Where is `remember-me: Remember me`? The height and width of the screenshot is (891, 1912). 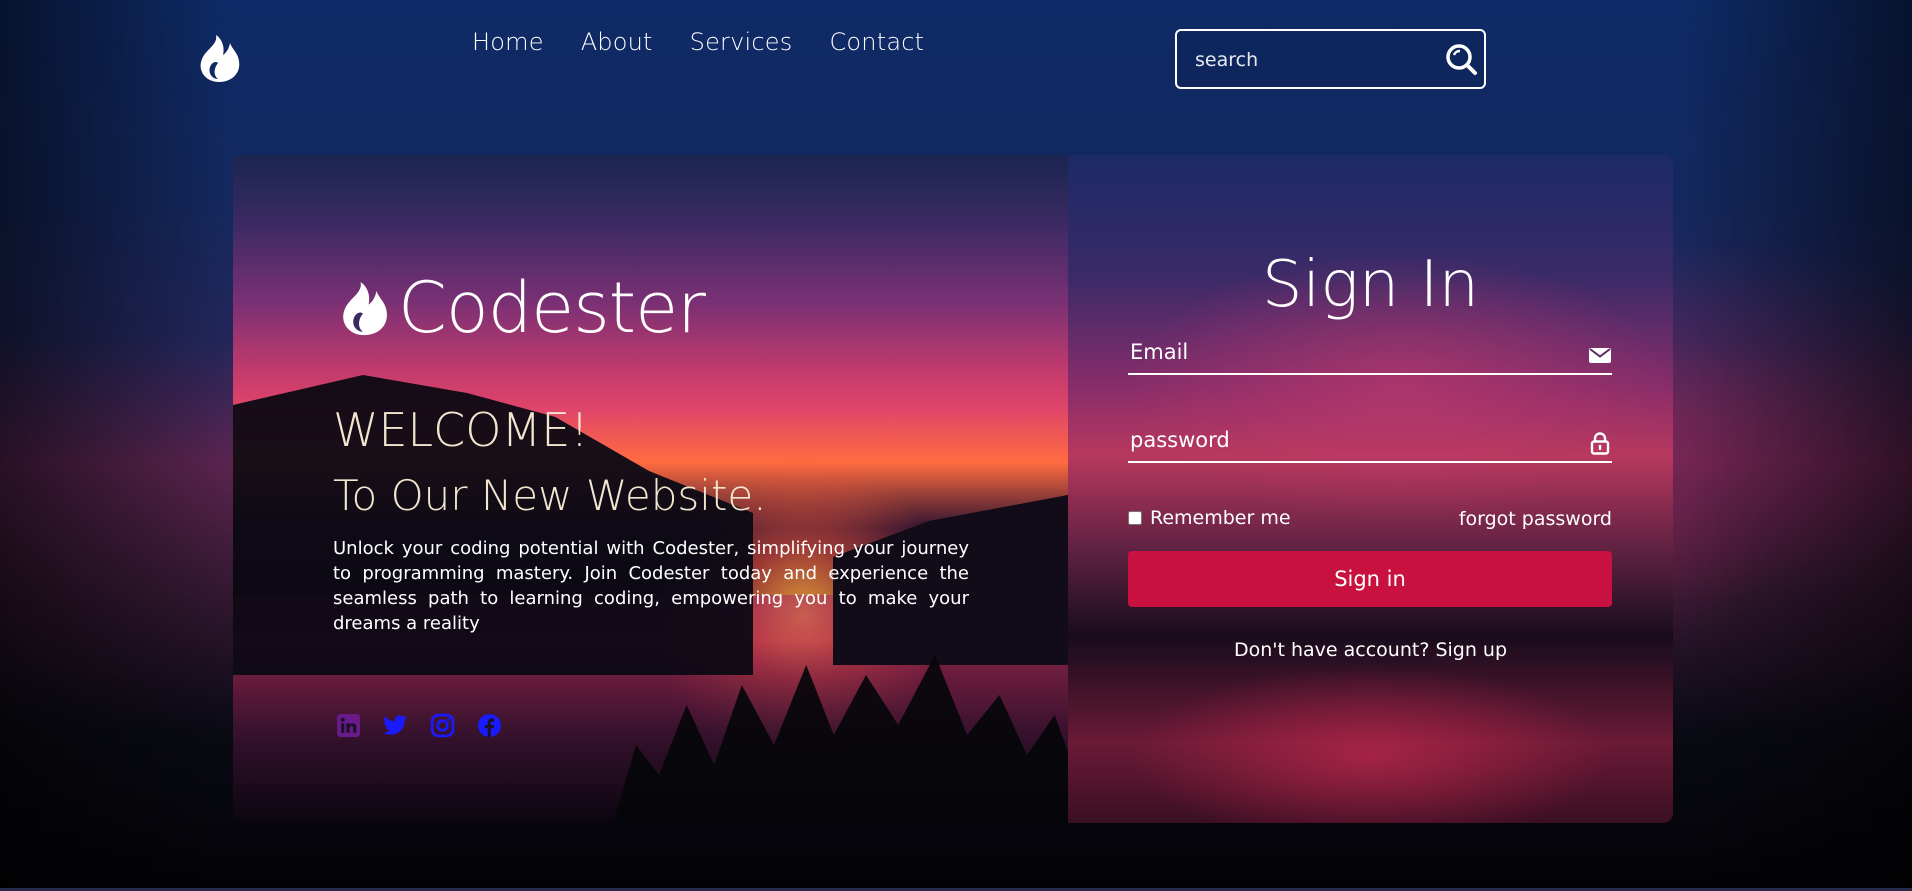 remember-me: Remember me is located at coordinates (1209, 518).